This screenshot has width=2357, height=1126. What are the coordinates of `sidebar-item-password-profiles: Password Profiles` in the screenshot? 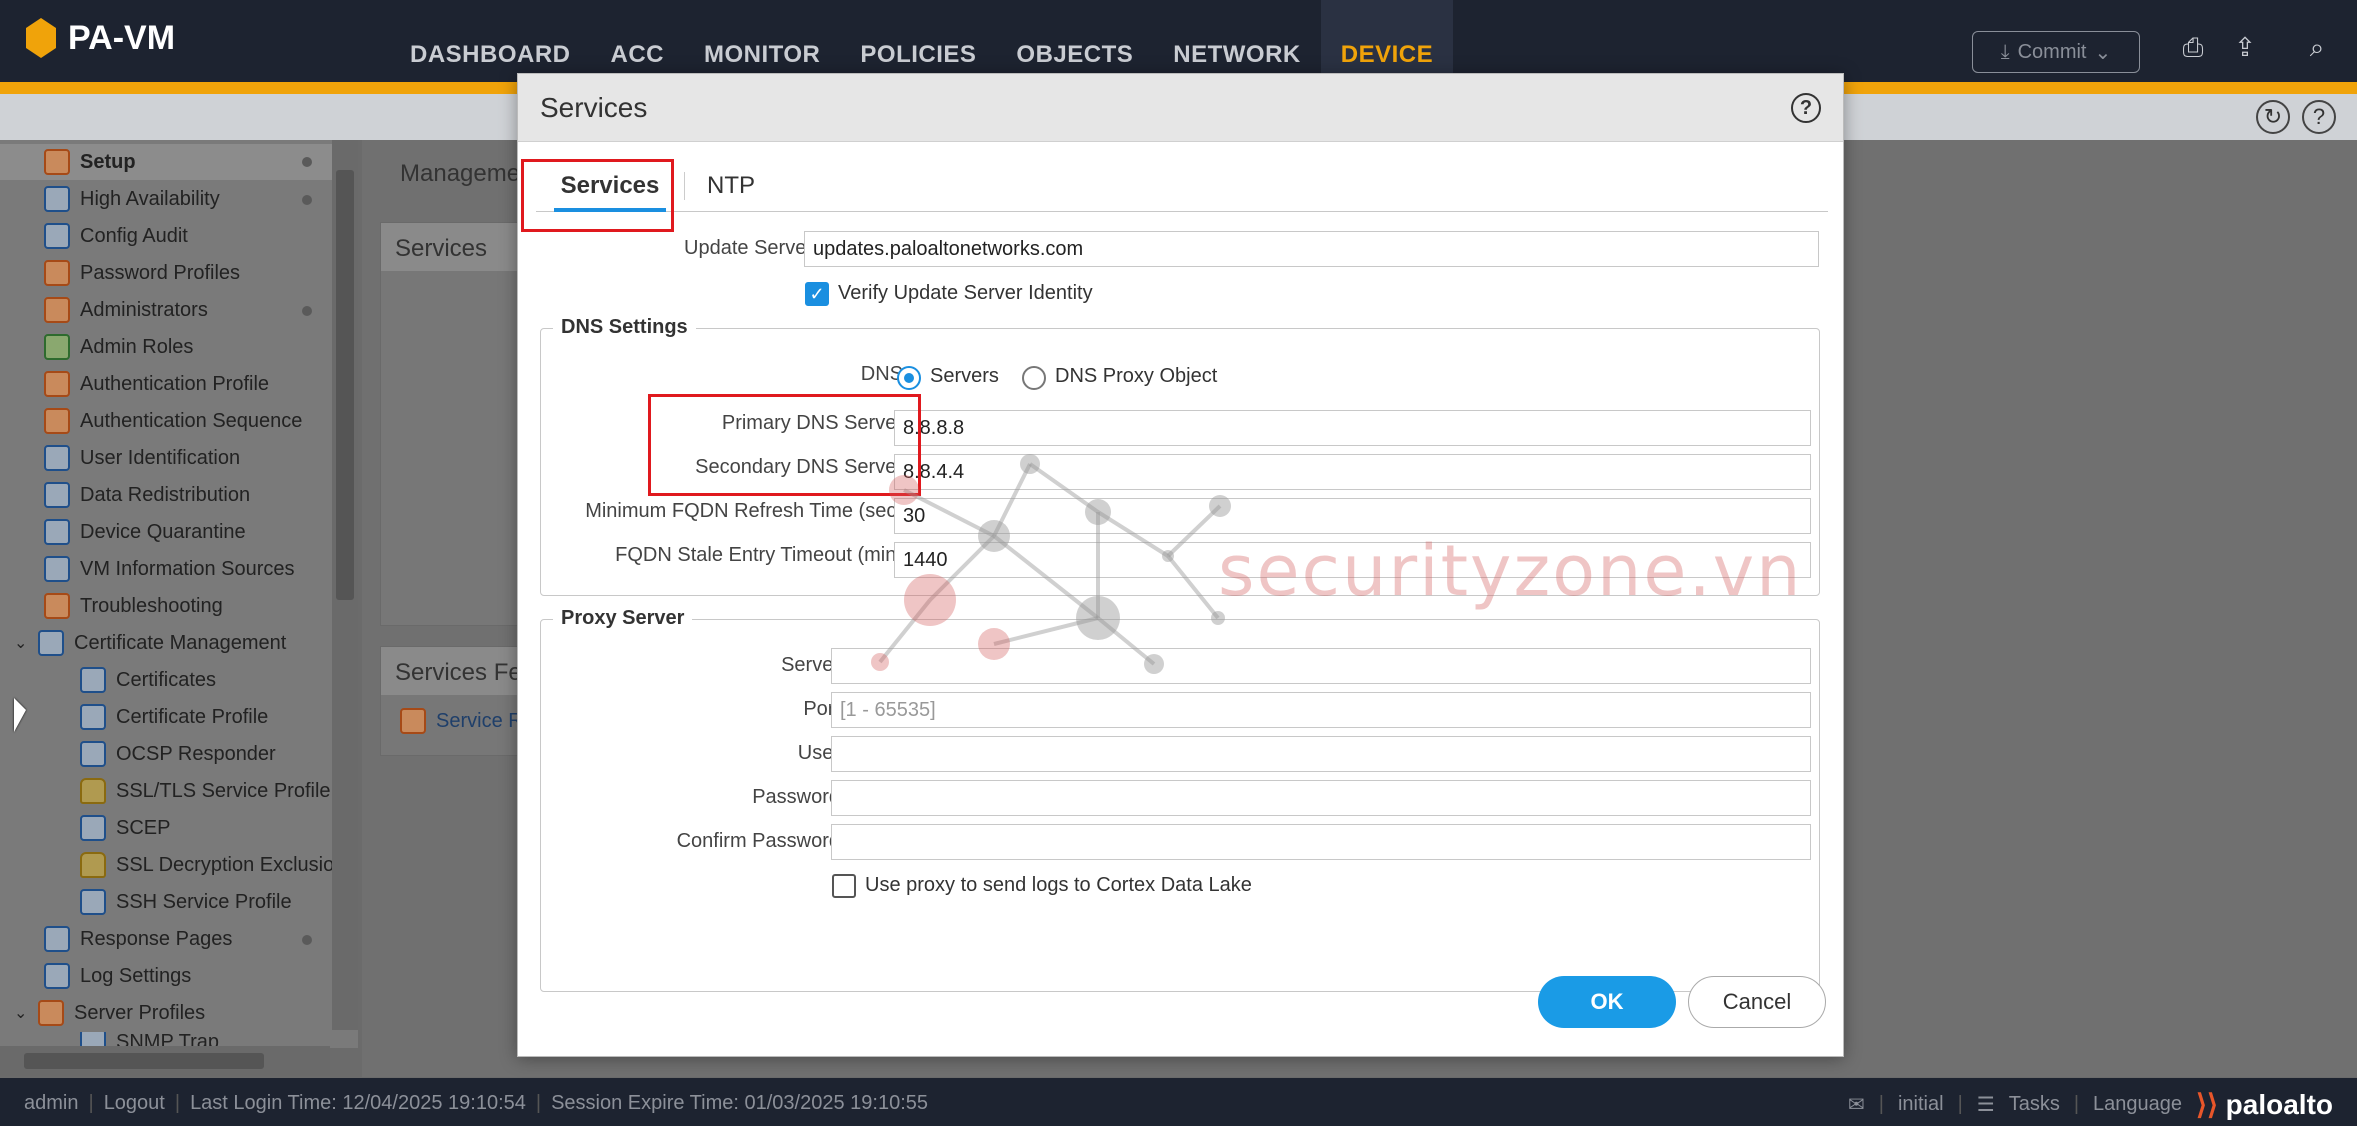 It's located at (142, 273).